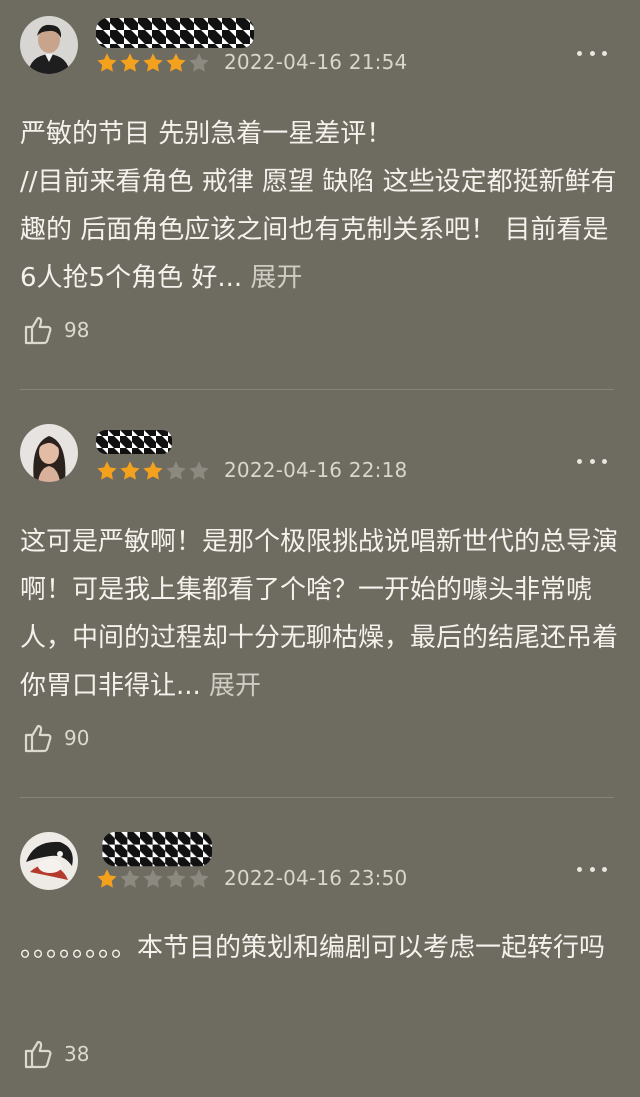 The image size is (640, 1097). Describe the element at coordinates (55, 330) in the screenshot. I see `like-button: 98` at that location.